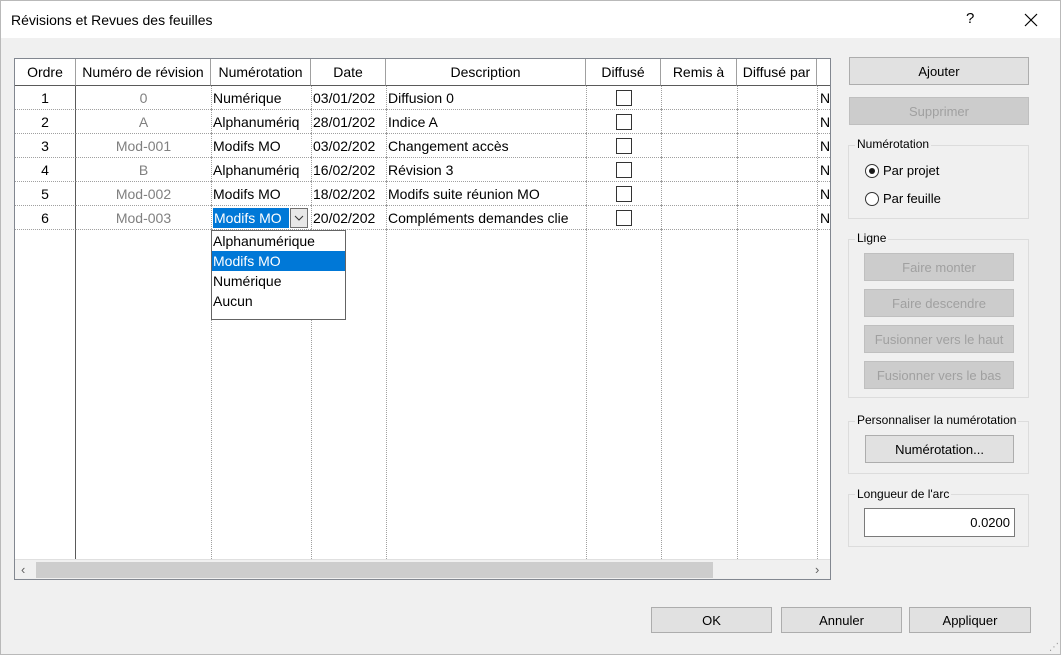  I want to click on cell-numero-revision: B, so click(143, 170).